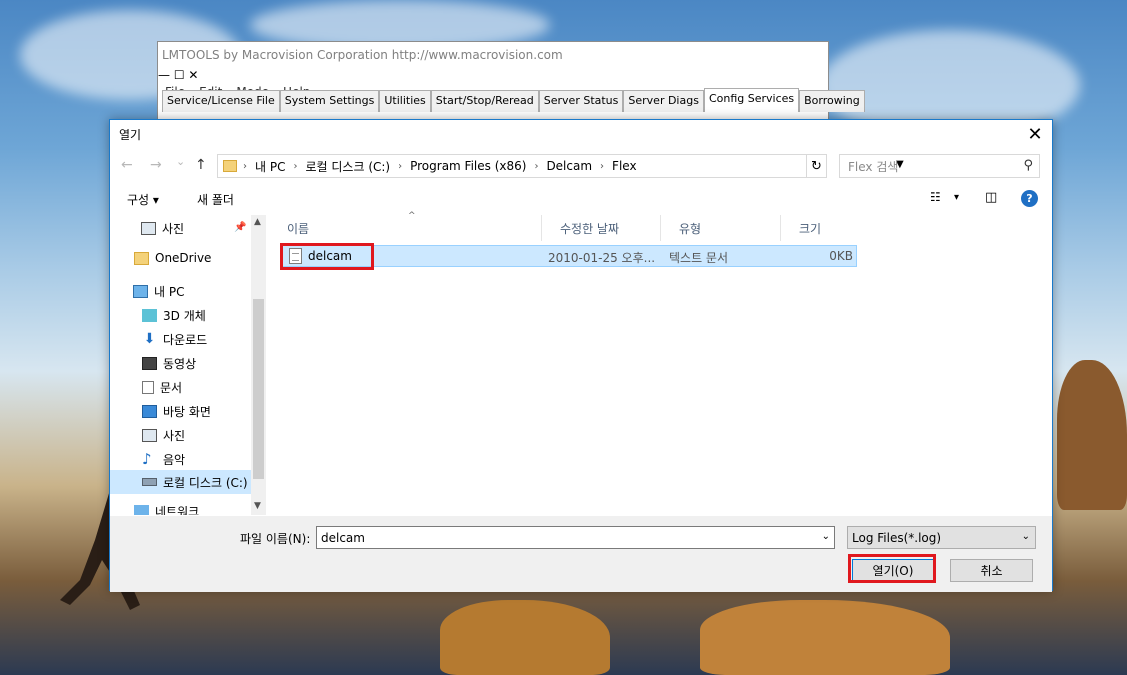 Image resolution: width=1127 pixels, height=675 pixels. I want to click on tab-system-settings: System Settings, so click(329, 101).